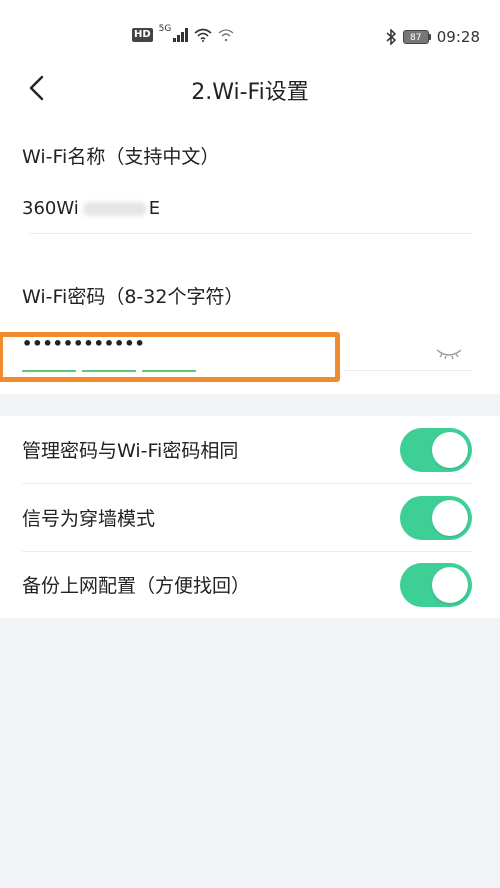  I want to click on wall-mode-label: 信号为穿墙模式, so click(89, 519).